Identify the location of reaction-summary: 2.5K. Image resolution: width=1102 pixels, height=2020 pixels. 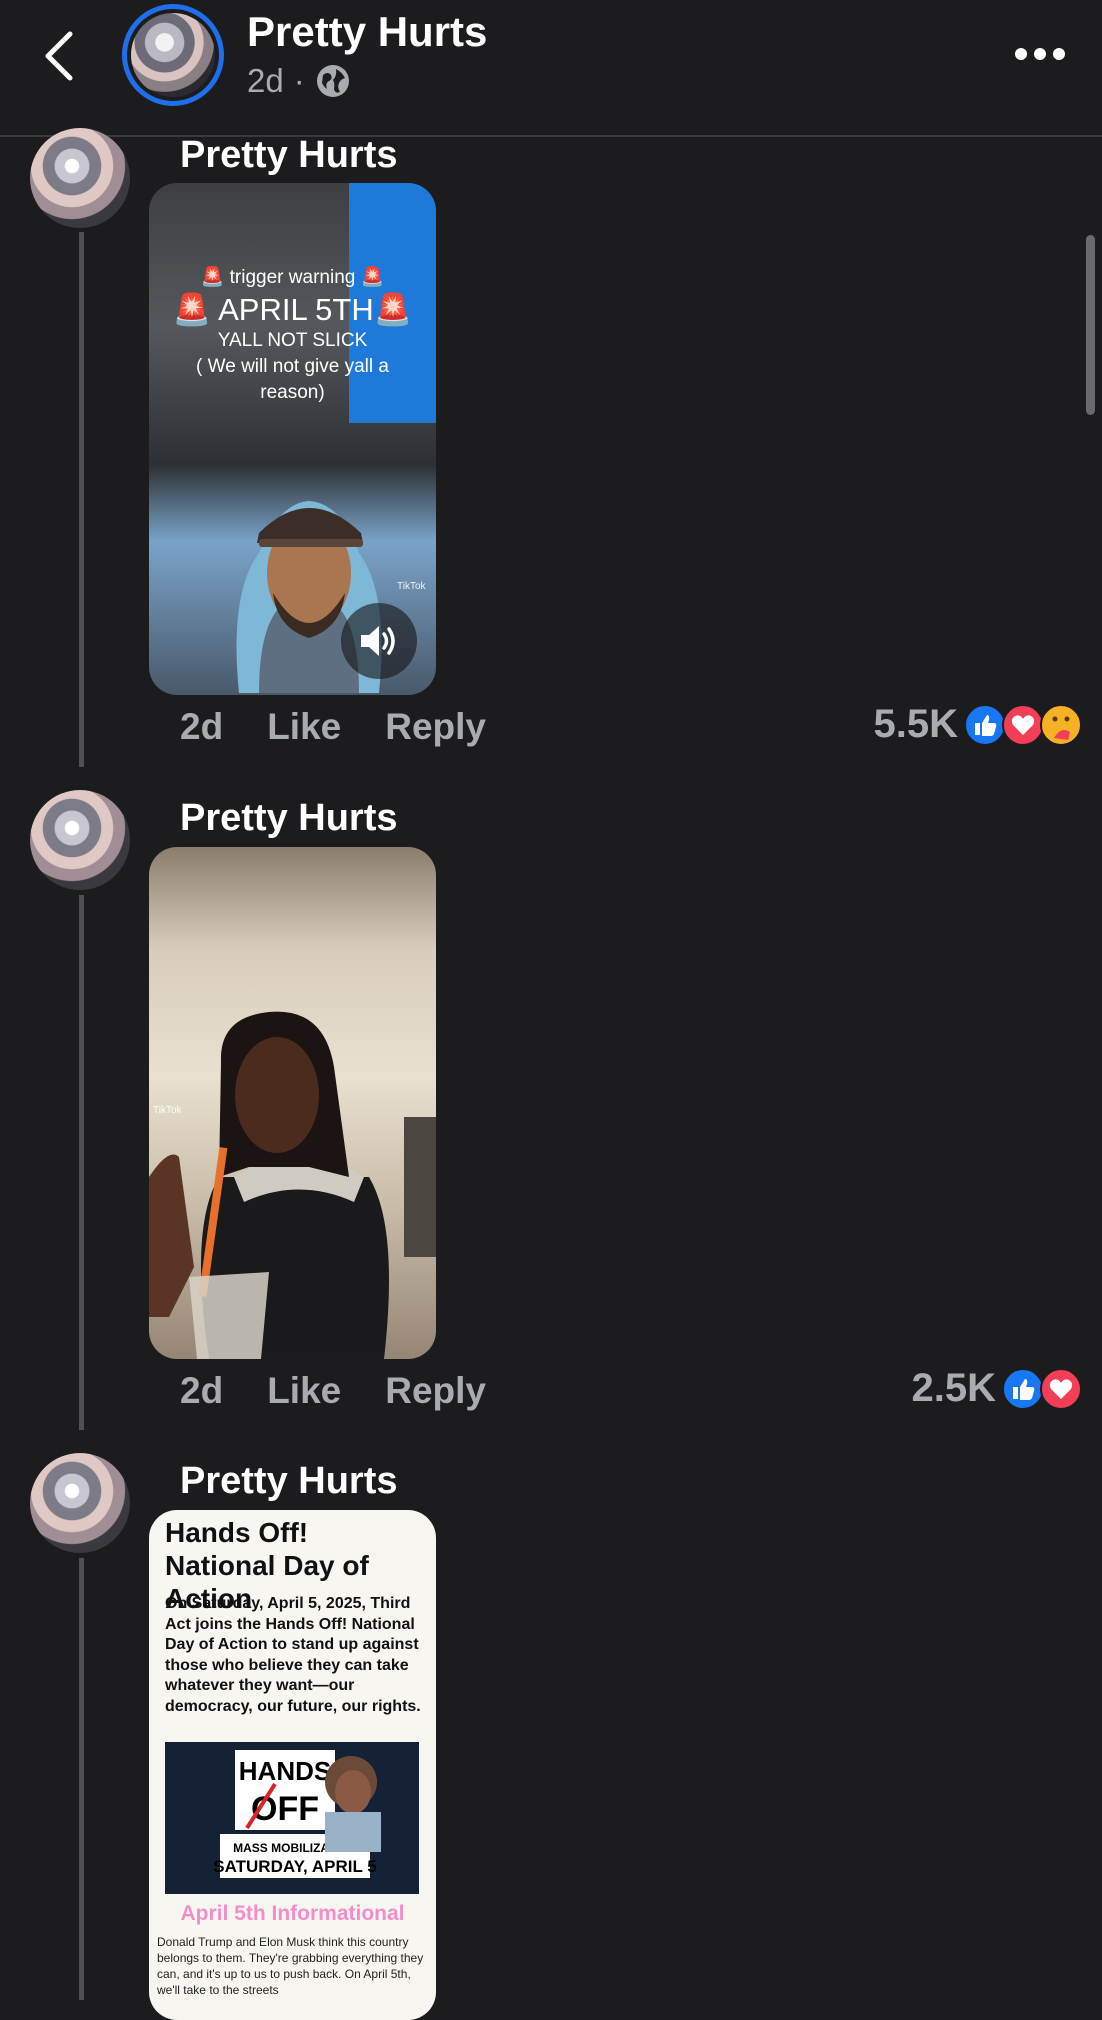
(996, 1388).